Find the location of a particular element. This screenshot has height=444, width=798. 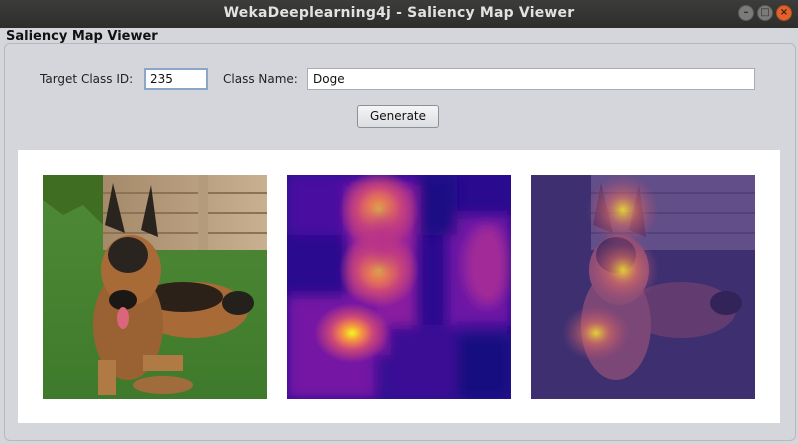

class-name-label: Class Name: is located at coordinates (260, 79).